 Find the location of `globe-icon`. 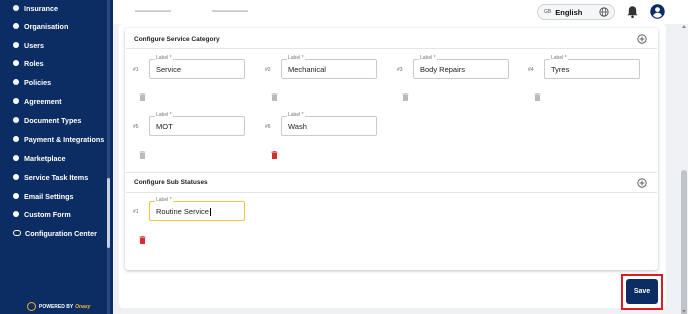

globe-icon is located at coordinates (604, 12).